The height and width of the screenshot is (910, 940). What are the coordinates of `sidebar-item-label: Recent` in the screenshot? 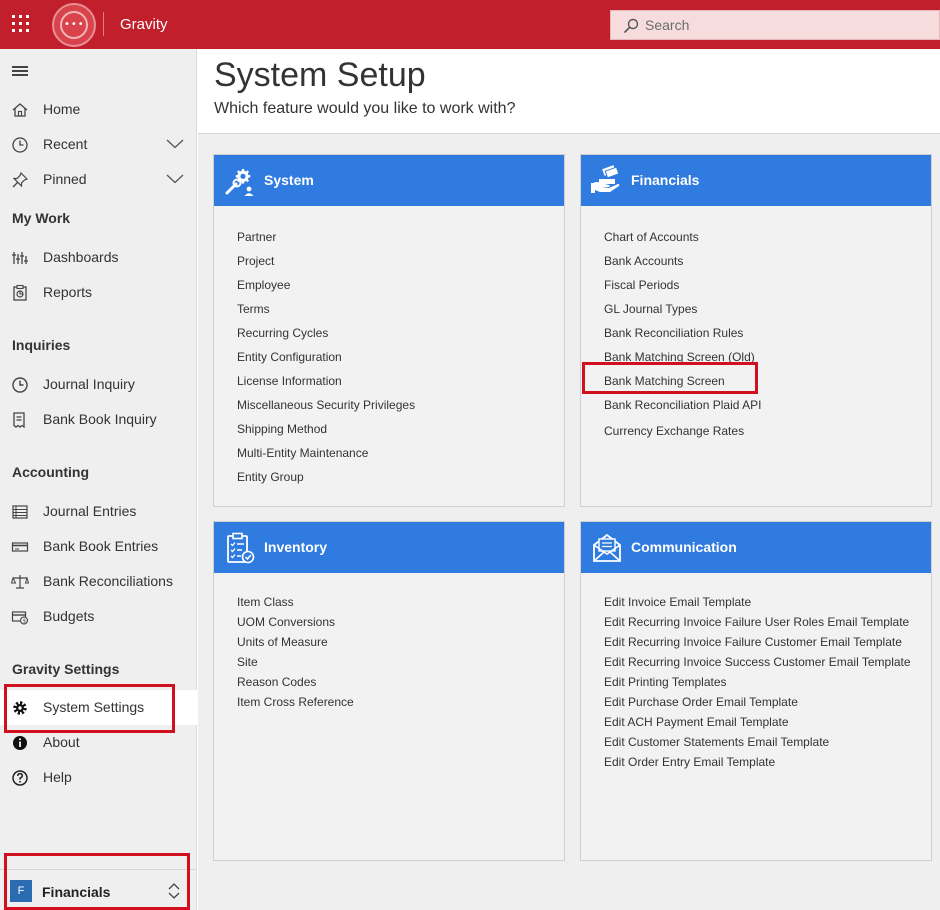 It's located at (65, 144).